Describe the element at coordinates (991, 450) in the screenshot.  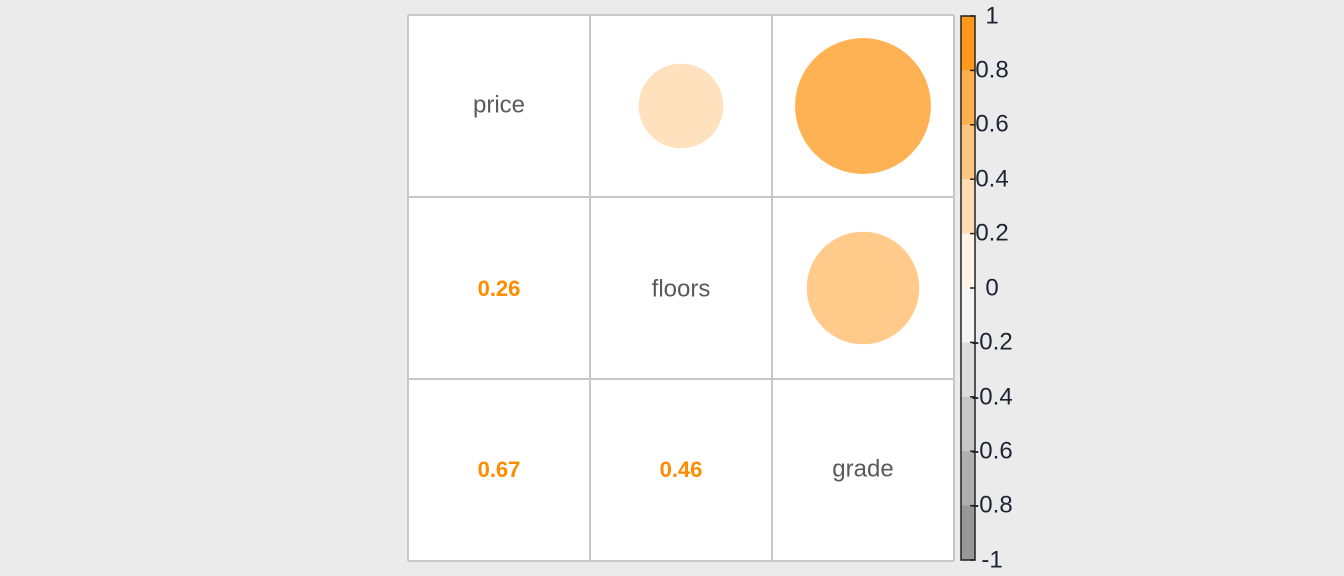
I see `colorbar-tick-label: -0.6` at that location.